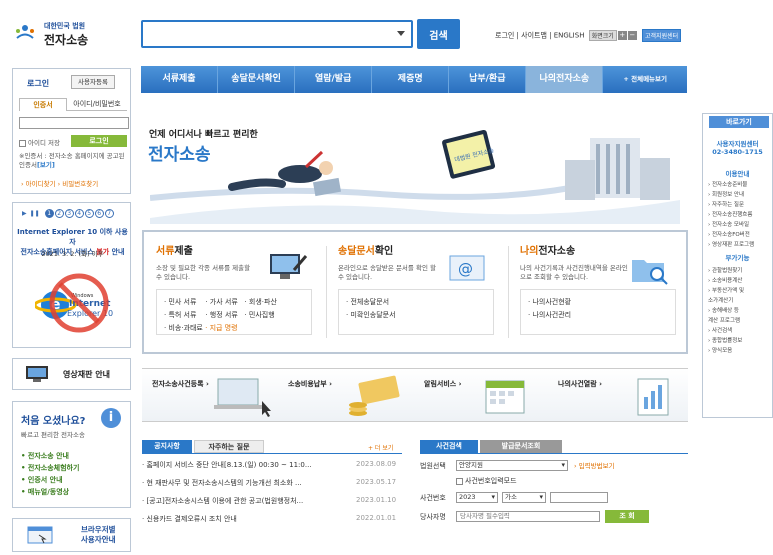  What do you see at coordinates (645, 79) in the screenshot?
I see `nav-item-all-menu: + 전체메뉴보기` at bounding box center [645, 79].